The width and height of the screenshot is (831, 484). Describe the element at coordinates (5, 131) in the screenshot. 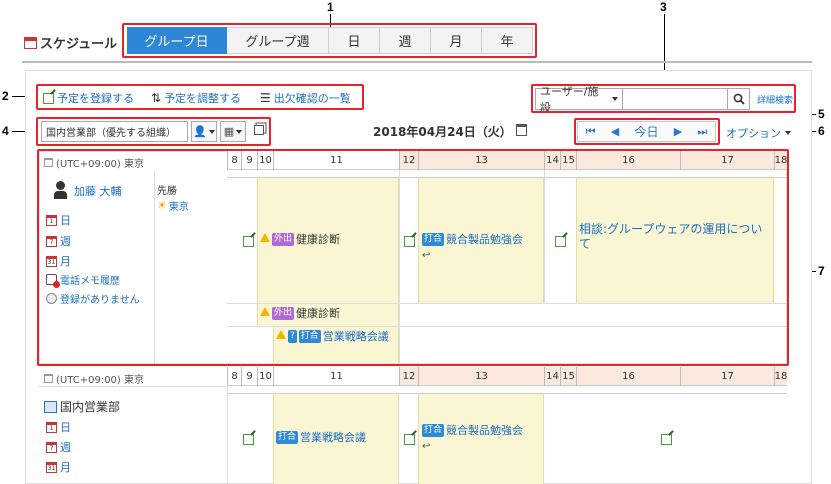

I see `callout-4: 4` at that location.